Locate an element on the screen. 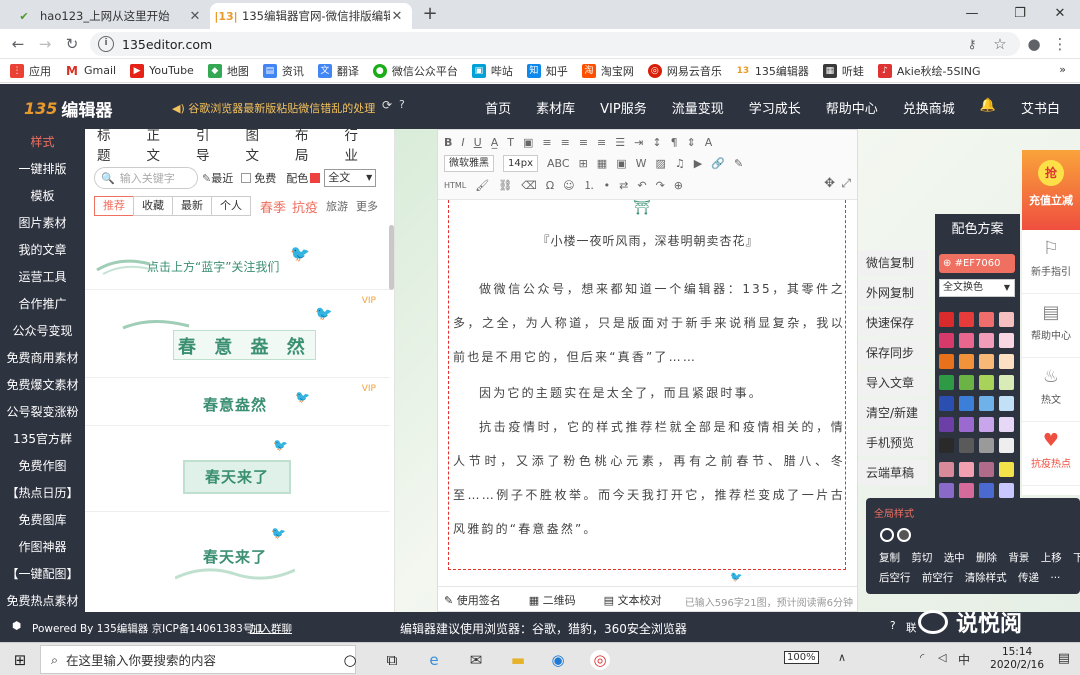  menu-icon: ⋮ is located at coordinates (1060, 44).